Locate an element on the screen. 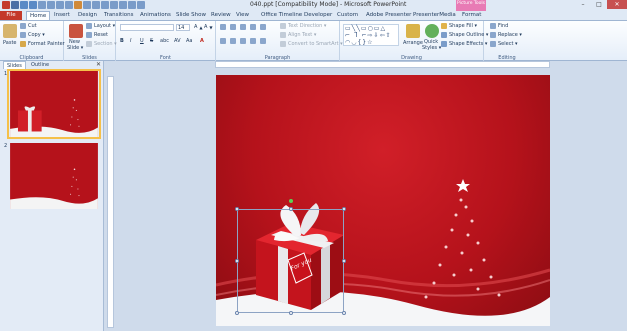 This screenshot has width=627, height=331. font-size-box: 14 is located at coordinates (183, 27).